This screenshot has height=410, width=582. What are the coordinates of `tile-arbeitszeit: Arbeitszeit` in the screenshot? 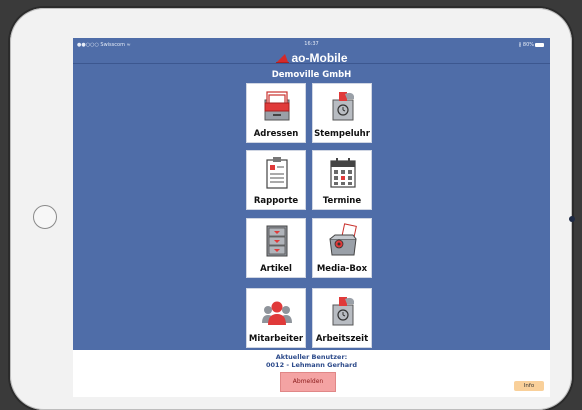 It's located at (342, 318).